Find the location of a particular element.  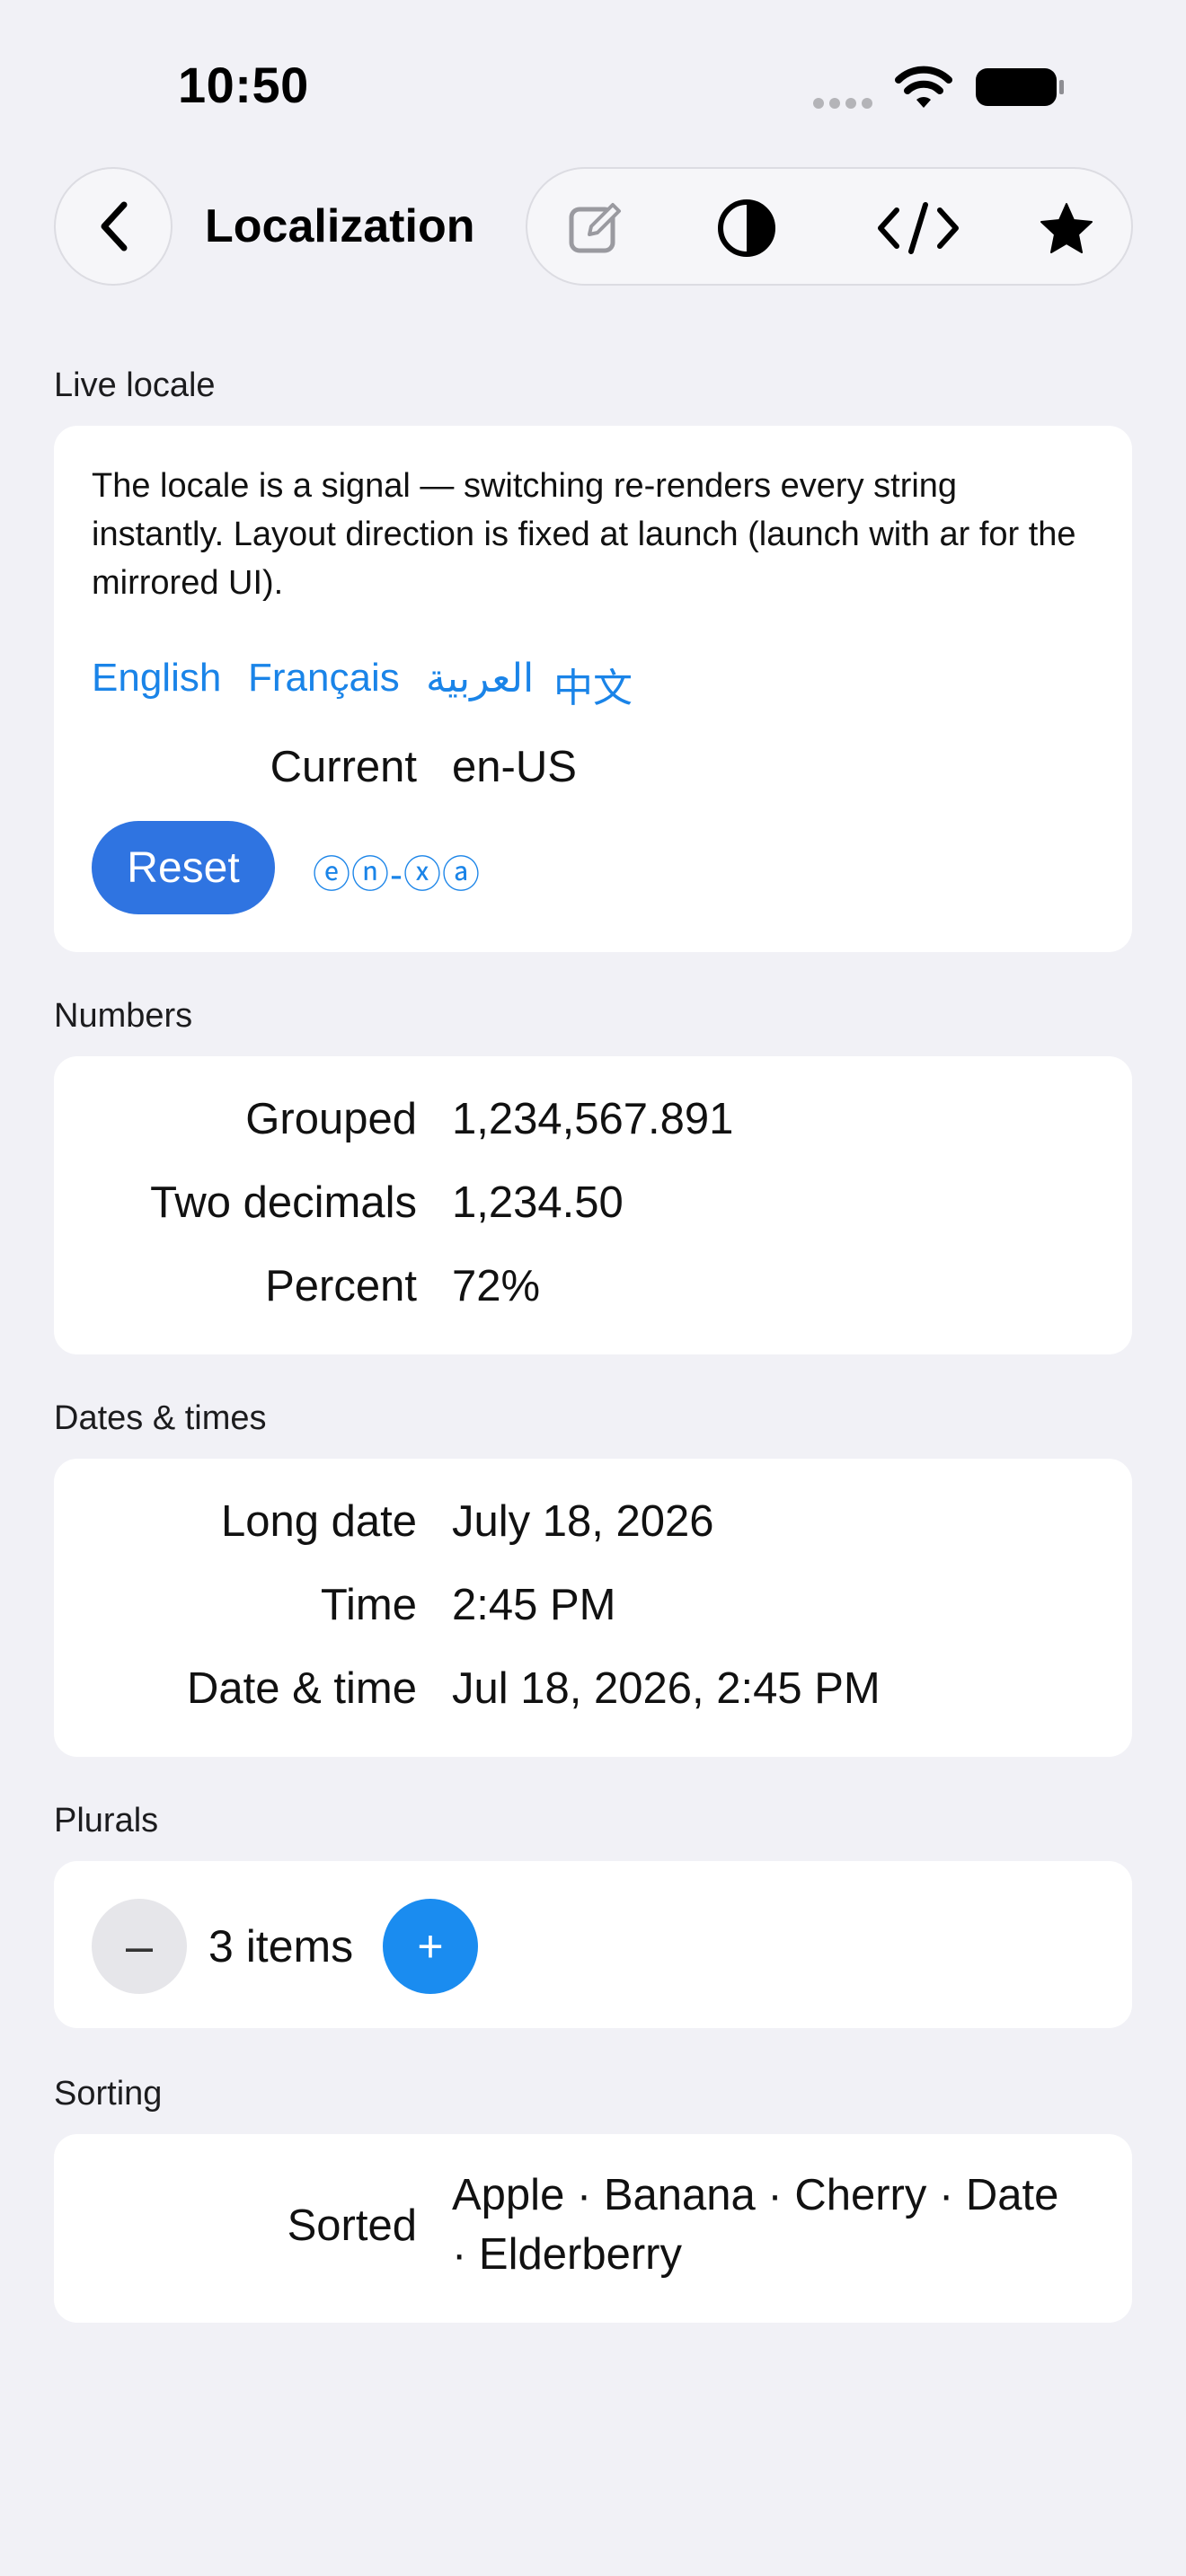

toolbar is located at coordinates (829, 226).